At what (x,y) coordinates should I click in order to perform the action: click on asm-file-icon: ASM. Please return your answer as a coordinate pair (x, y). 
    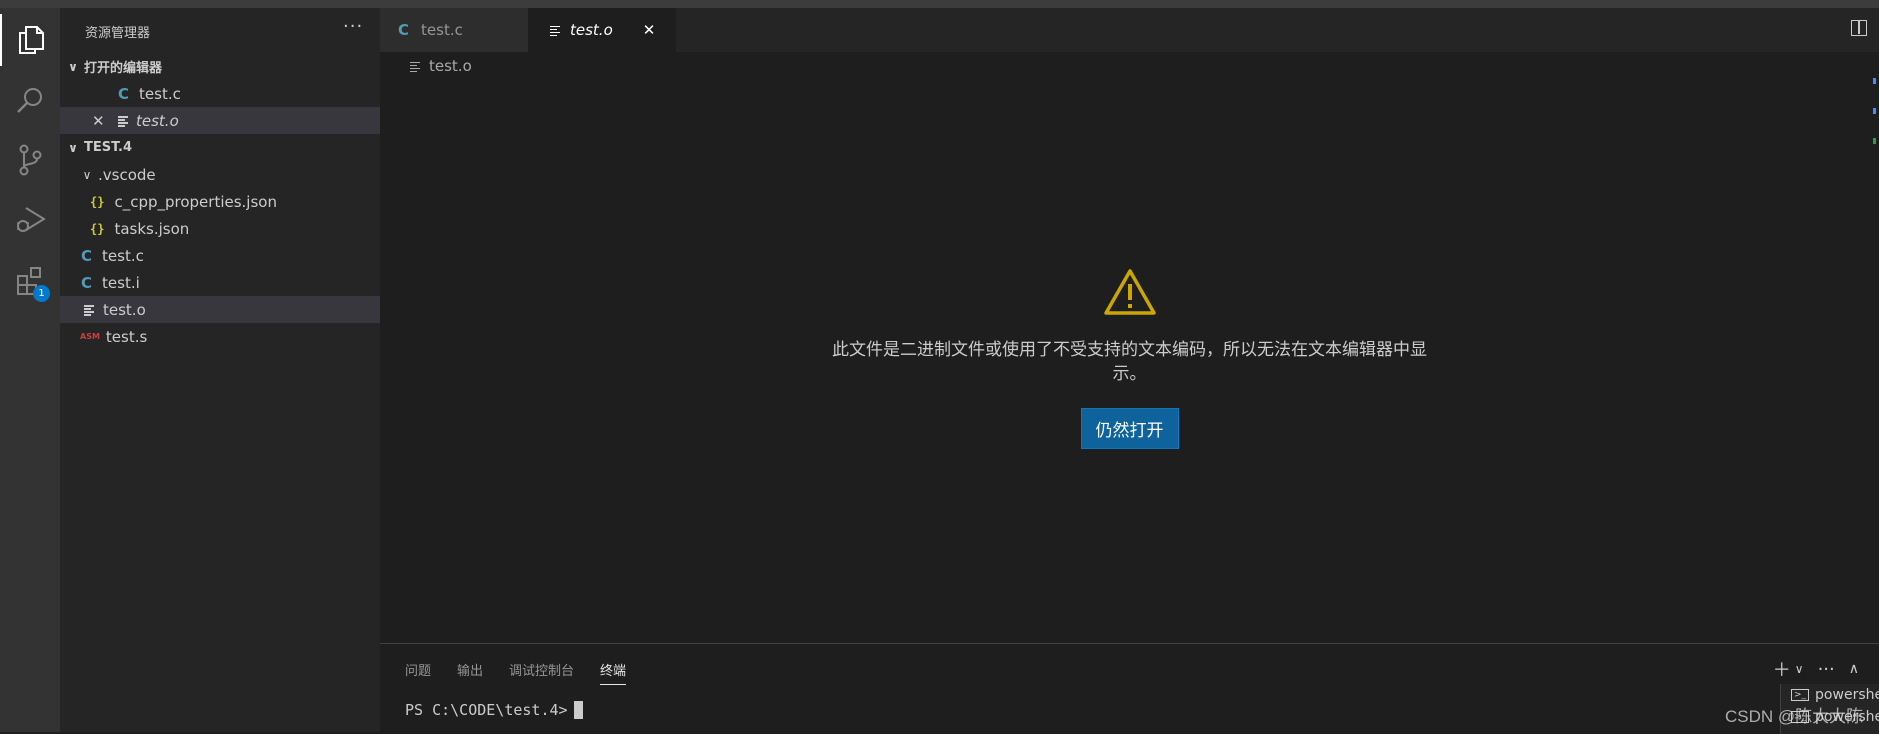
    Looking at the image, I should click on (90, 336).